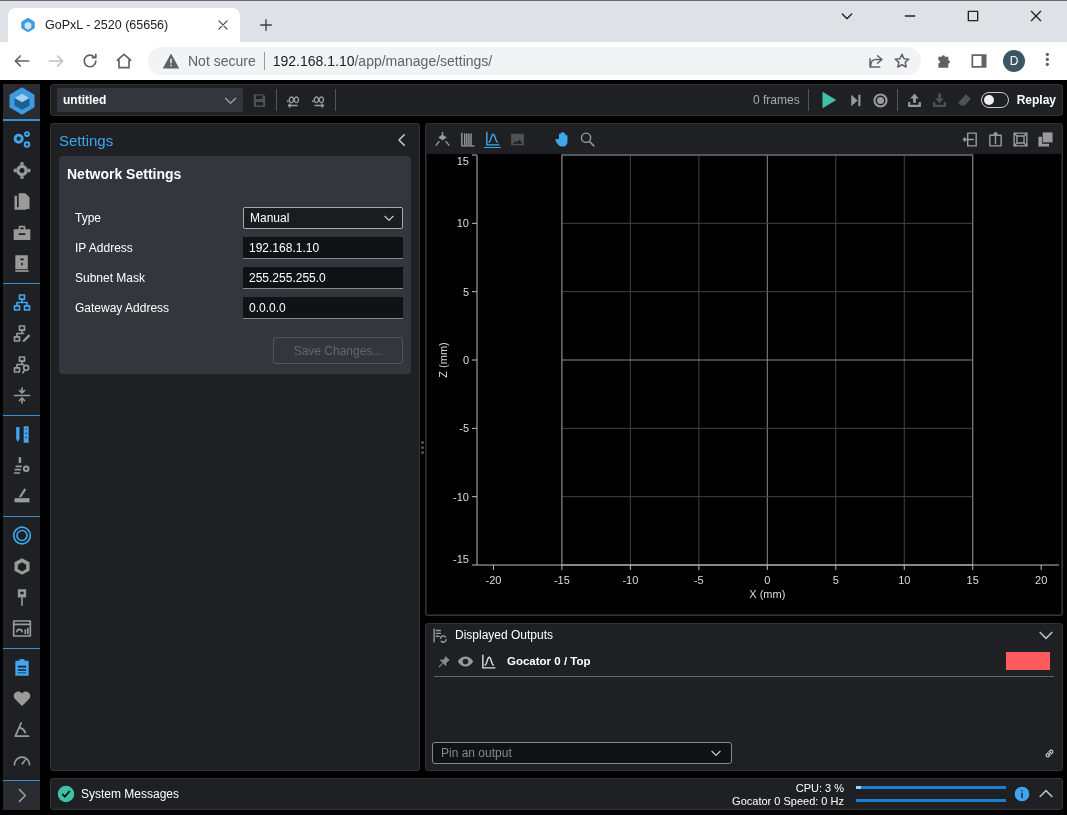 The height and width of the screenshot is (815, 1067). I want to click on security-label: Not secure, so click(222, 61).